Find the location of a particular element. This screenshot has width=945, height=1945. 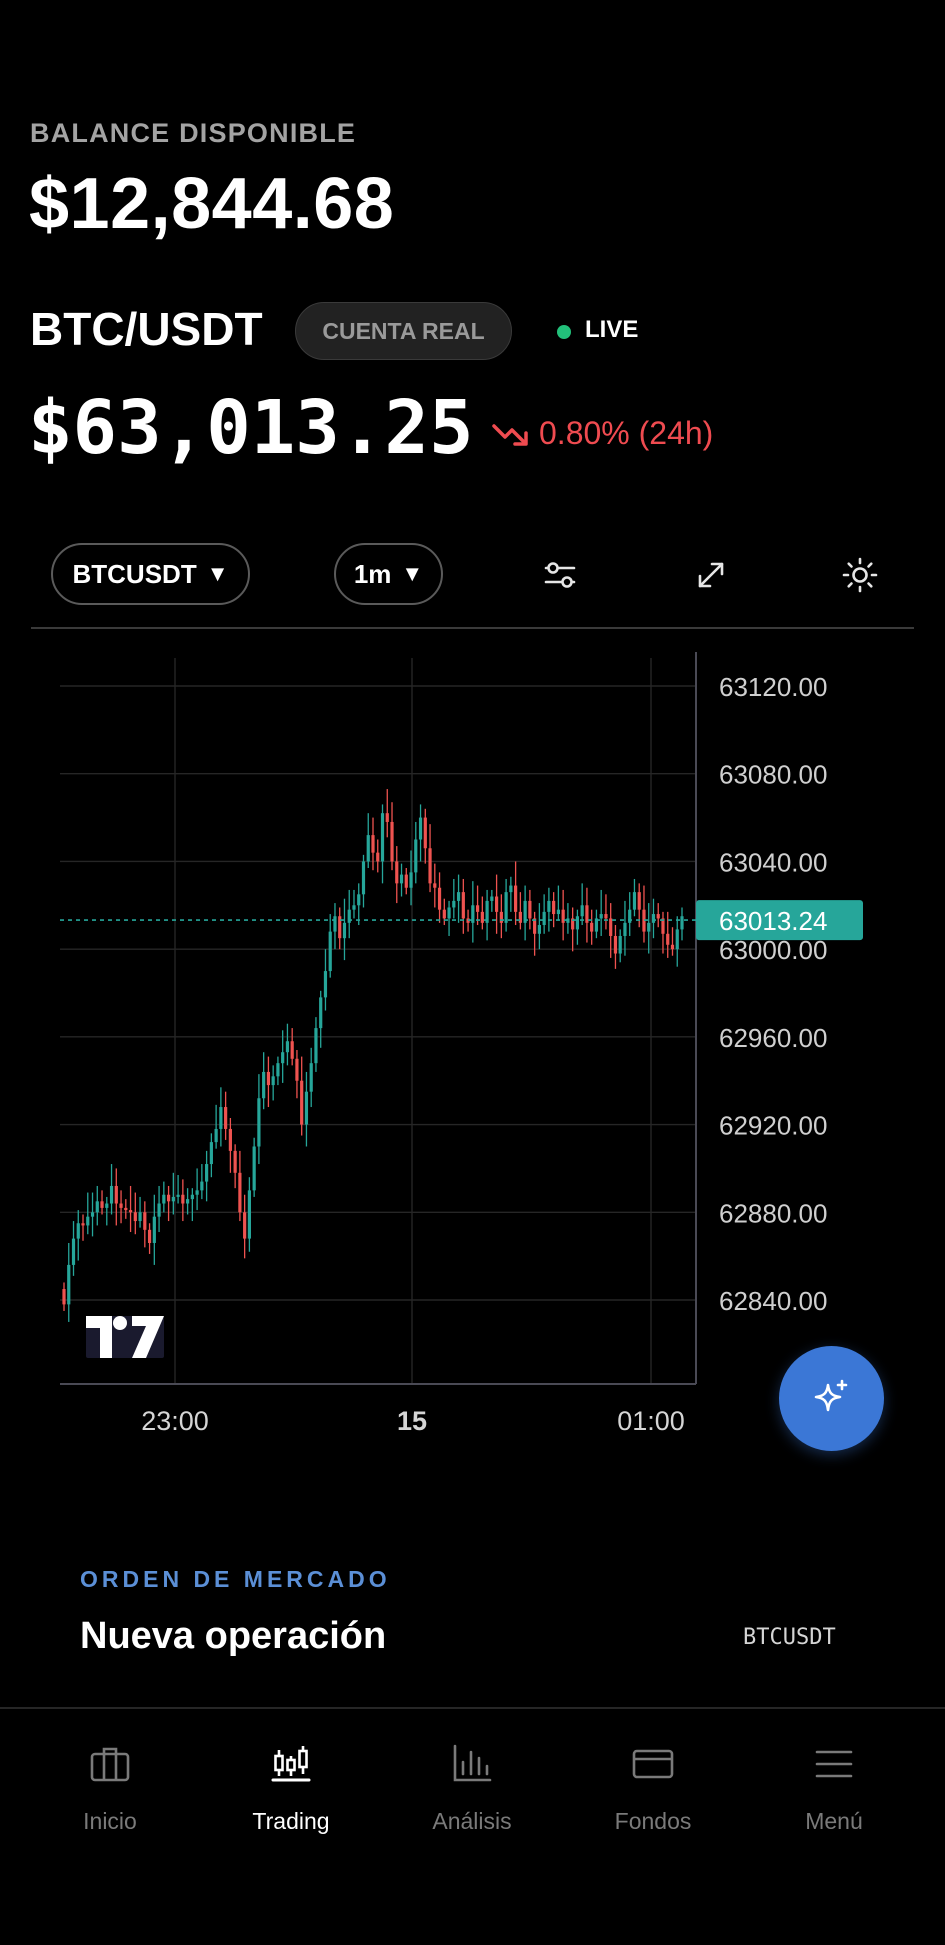

symbol-selector: BTCUSDT ▼ is located at coordinates (150, 574).